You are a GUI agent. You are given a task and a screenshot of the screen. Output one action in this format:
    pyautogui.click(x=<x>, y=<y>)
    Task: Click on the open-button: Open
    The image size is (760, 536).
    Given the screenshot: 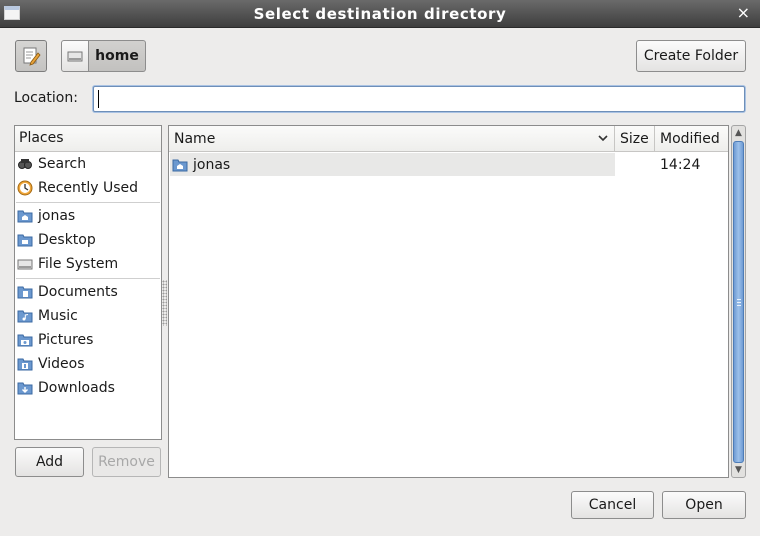 What is the action you would take?
    pyautogui.click(x=704, y=505)
    